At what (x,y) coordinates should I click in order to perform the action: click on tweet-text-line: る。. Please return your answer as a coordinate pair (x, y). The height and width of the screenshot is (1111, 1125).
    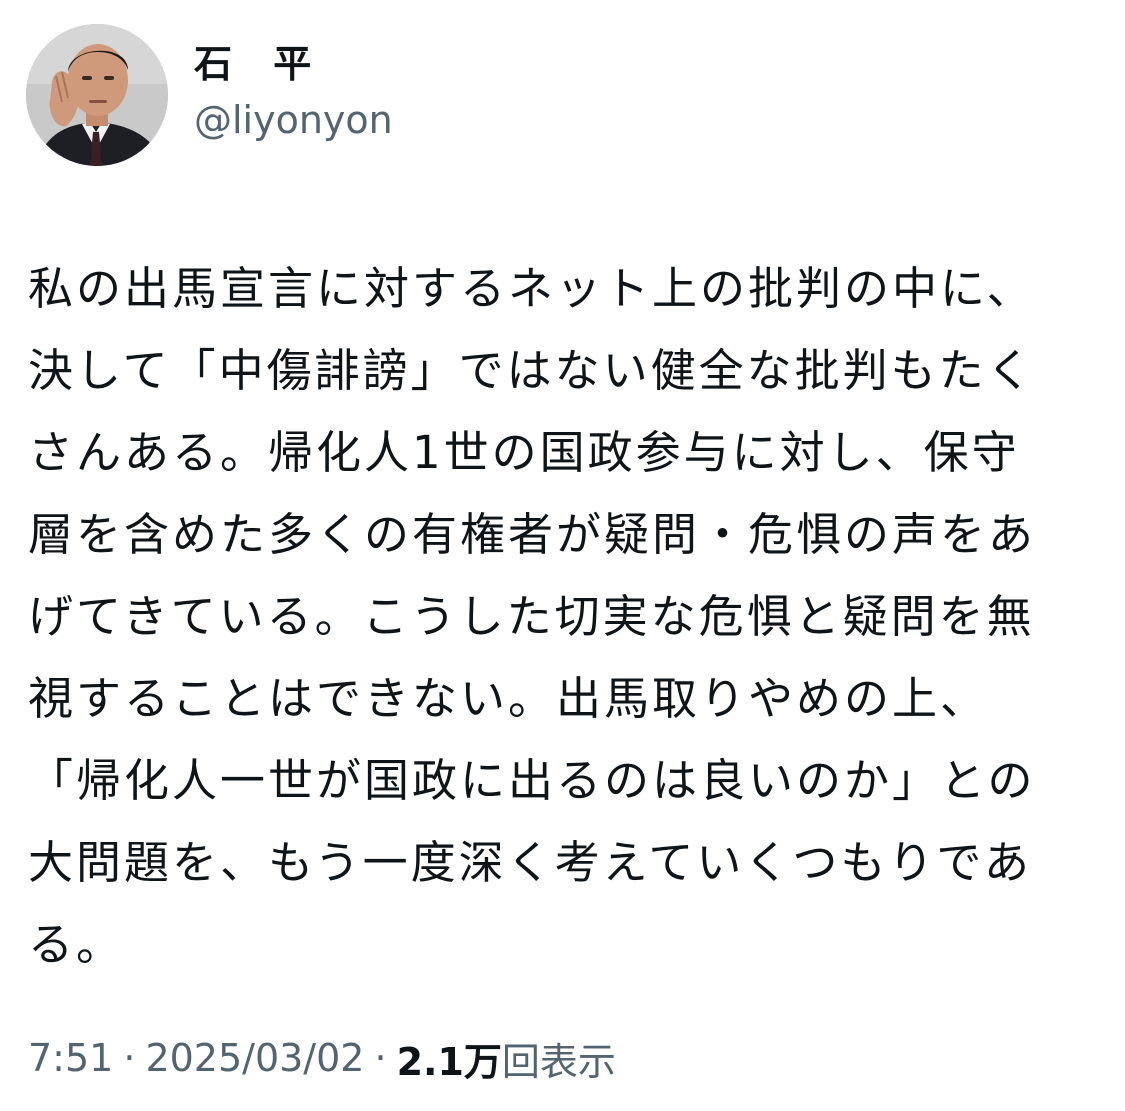
    Looking at the image, I should click on (76, 944).